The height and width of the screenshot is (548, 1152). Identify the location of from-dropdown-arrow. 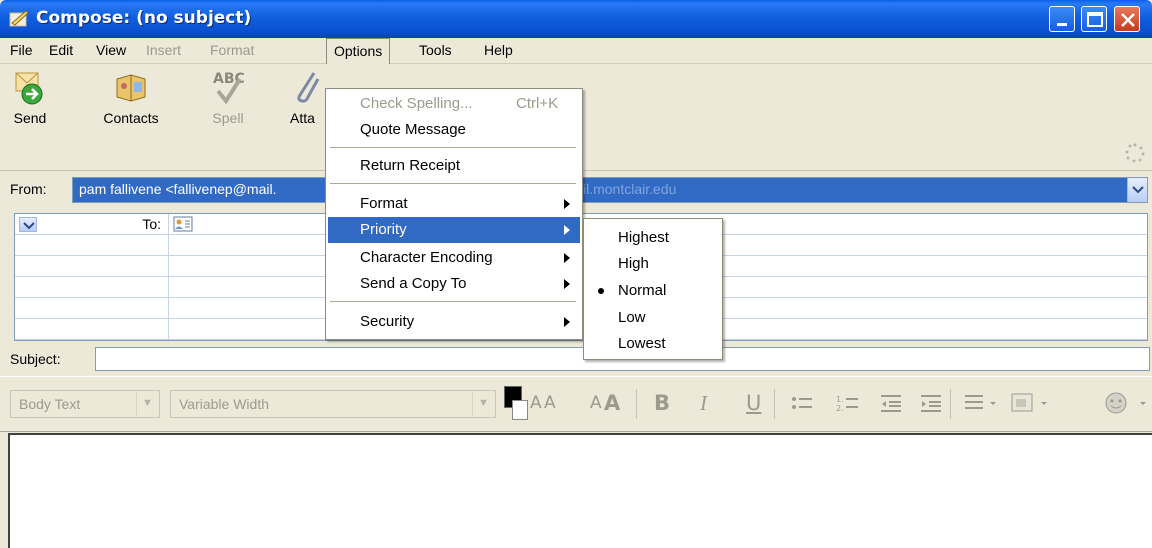
(1137, 190).